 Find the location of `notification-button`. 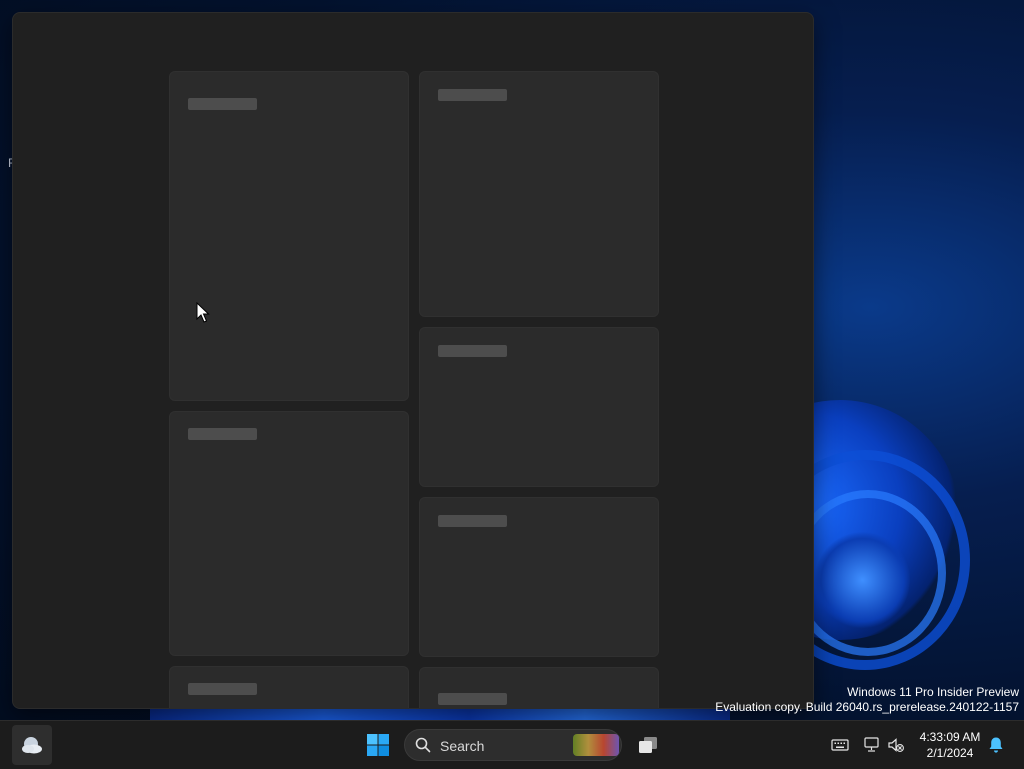

notification-button is located at coordinates (996, 745).